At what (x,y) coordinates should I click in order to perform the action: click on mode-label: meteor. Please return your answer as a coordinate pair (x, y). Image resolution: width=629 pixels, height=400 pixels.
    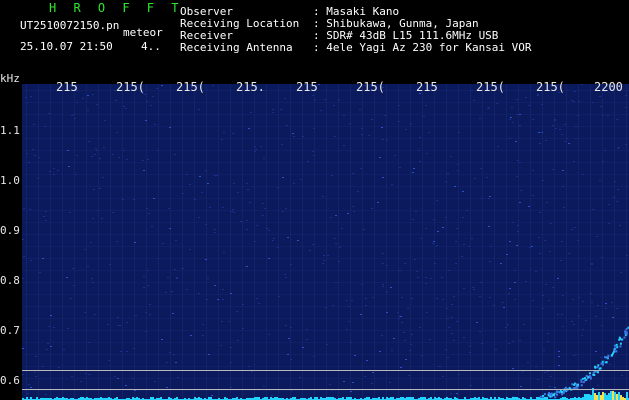
    Looking at the image, I should click on (143, 32).